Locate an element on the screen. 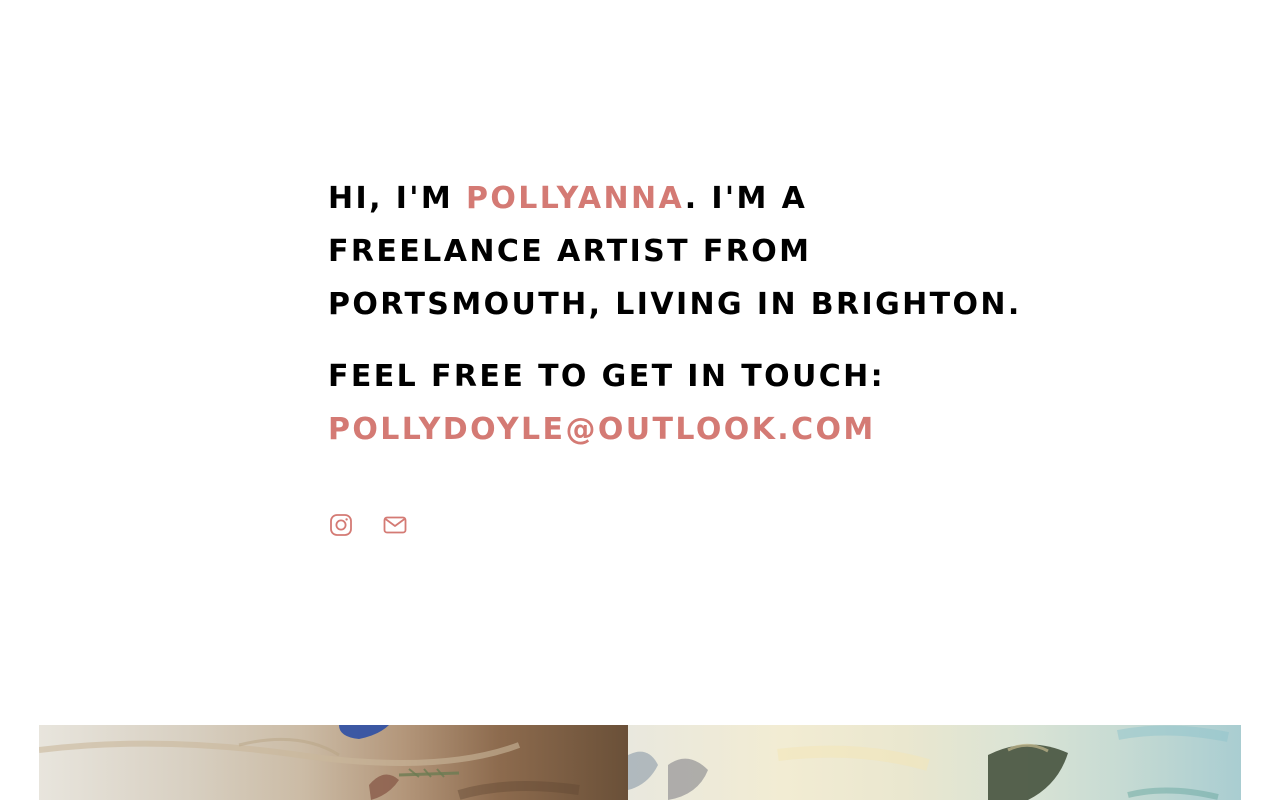 This screenshot has height=800, width=1280. email-link: POLLYDOYLE@OUTLOOK.COM is located at coordinates (602, 429).